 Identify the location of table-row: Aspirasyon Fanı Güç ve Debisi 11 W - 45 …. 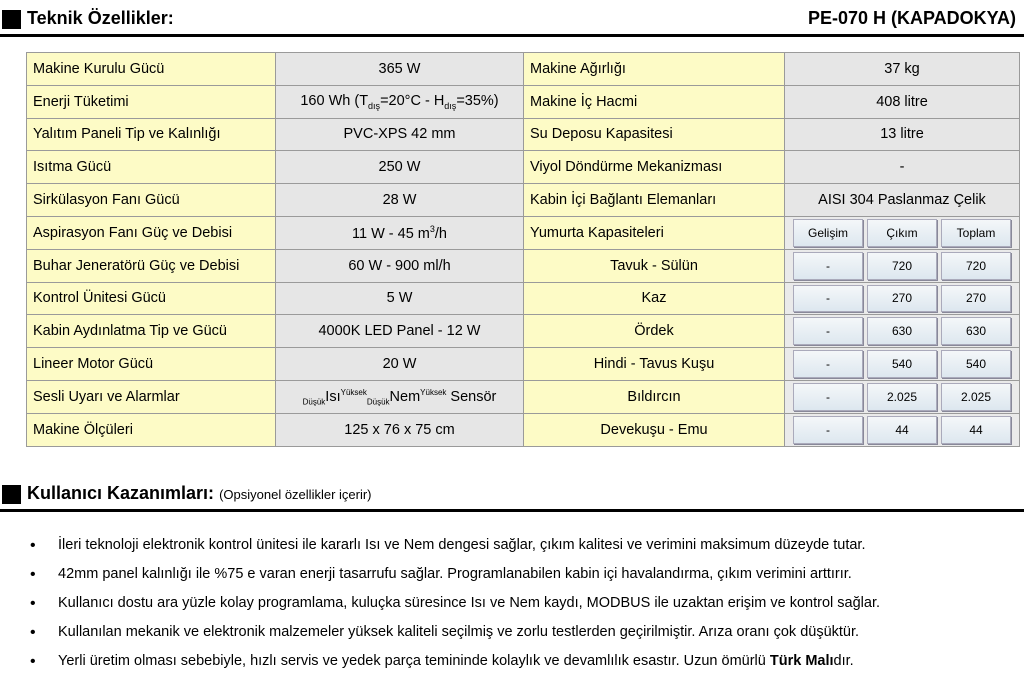
(523, 232).